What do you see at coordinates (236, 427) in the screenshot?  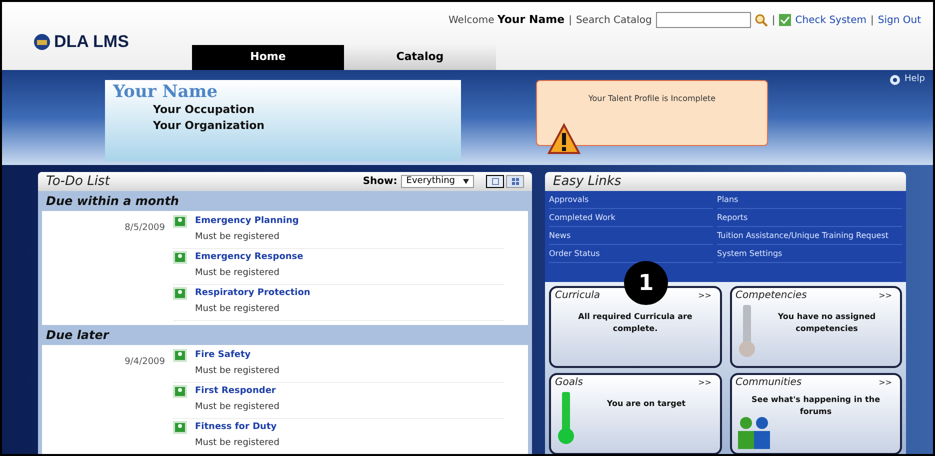 I see `course-link: Fitness for Duty` at bounding box center [236, 427].